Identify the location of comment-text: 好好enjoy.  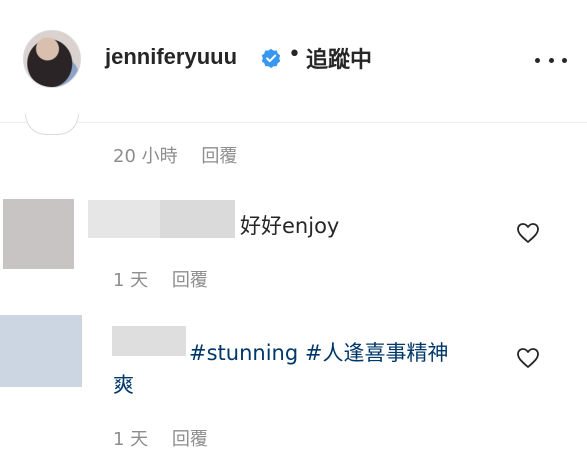
(290, 226).